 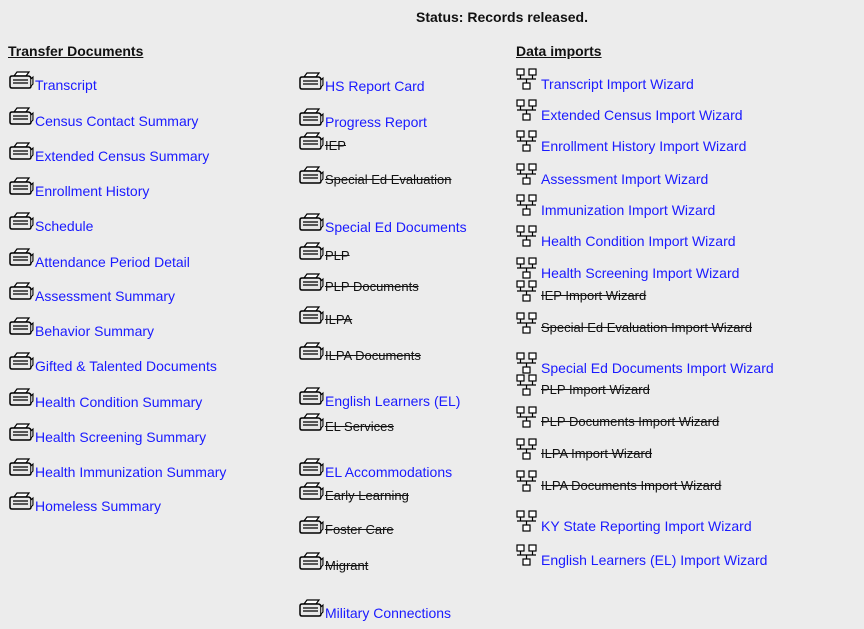 I want to click on document-item-foster-care: Foster Care, so click(x=346, y=527).